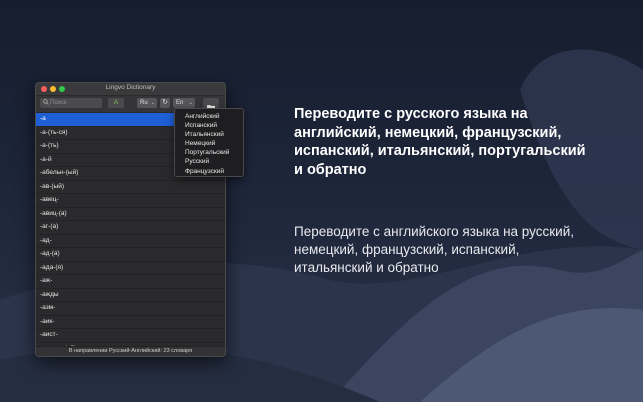 The width and height of the screenshot is (643, 402). Describe the element at coordinates (130, 201) in the screenshot. I see `list-item: -авец-` at that location.